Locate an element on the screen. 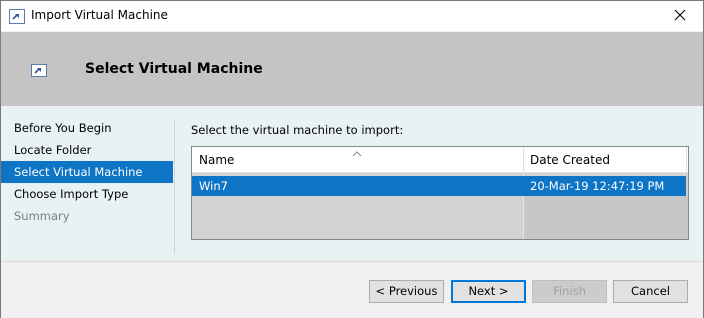 The height and width of the screenshot is (318, 704). close-icon is located at coordinates (680, 16).